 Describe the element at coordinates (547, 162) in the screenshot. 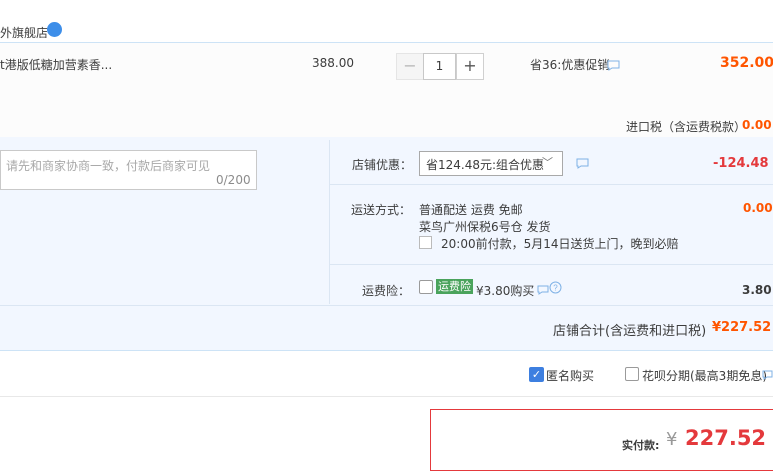

I see `chevron-down-icon: ﹀` at that location.